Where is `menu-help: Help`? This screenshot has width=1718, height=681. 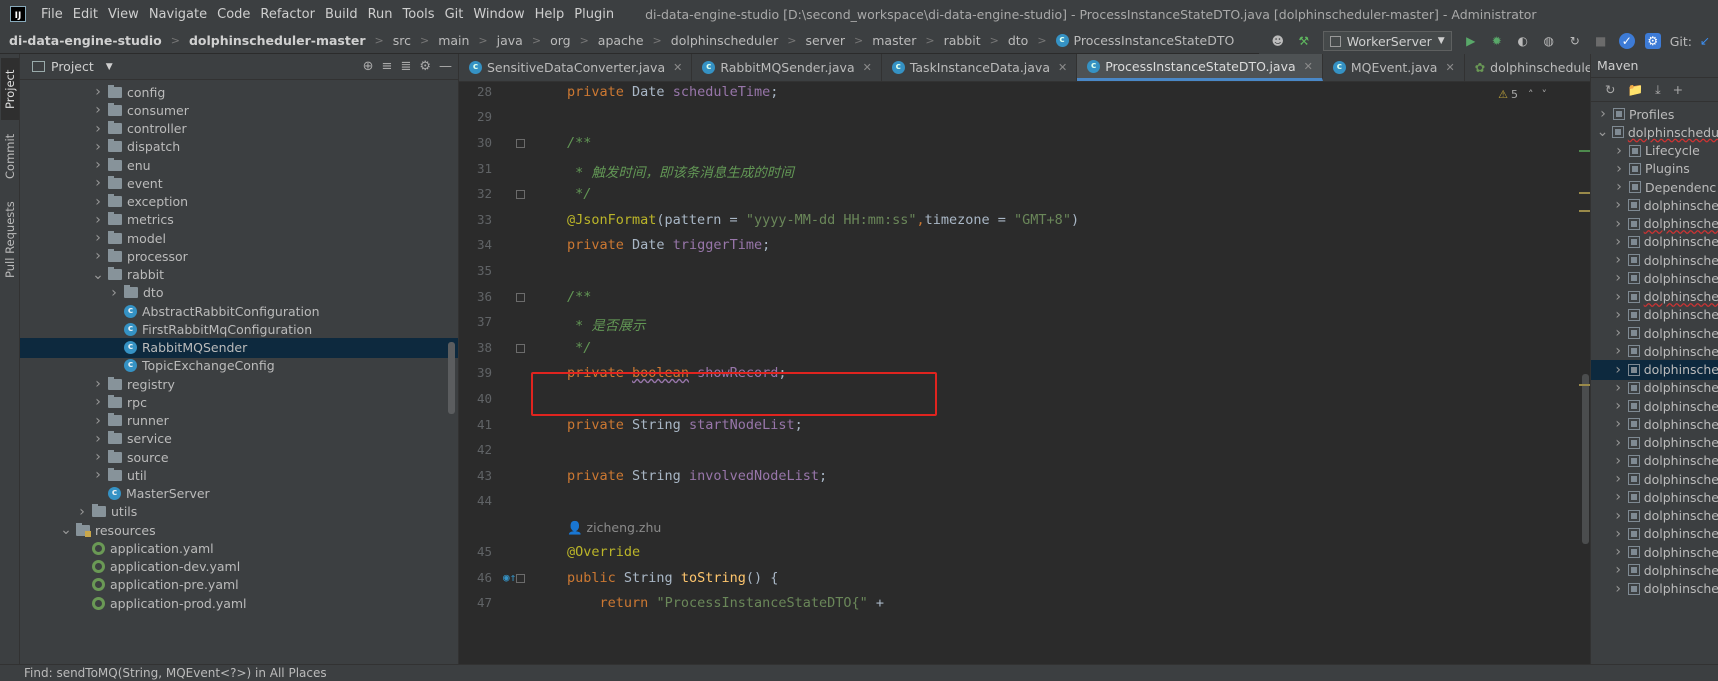
menu-help: Help is located at coordinates (550, 14).